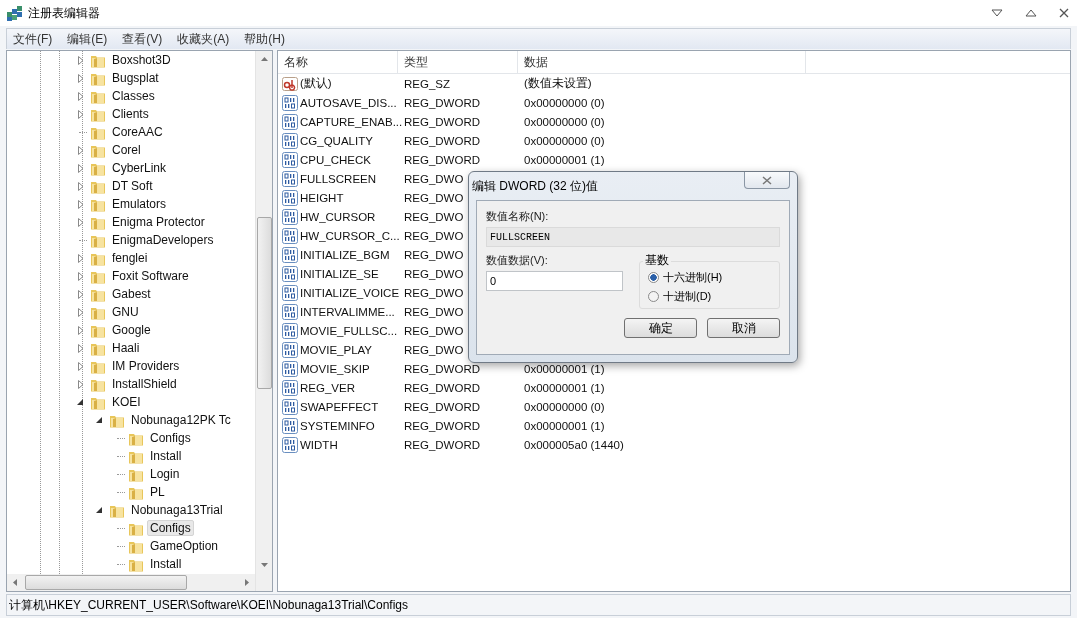 The height and width of the screenshot is (618, 1077). Describe the element at coordinates (687, 296) in the screenshot. I see `radio-label: 十进制(D)` at that location.